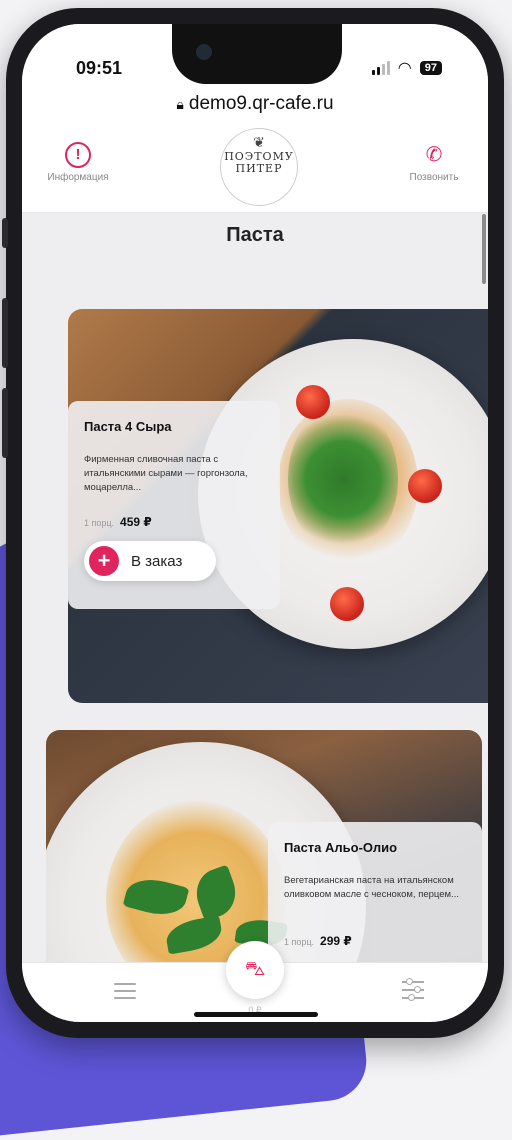 The width and height of the screenshot is (512, 1140). What do you see at coordinates (380, 68) in the screenshot?
I see `signal-icon` at bounding box center [380, 68].